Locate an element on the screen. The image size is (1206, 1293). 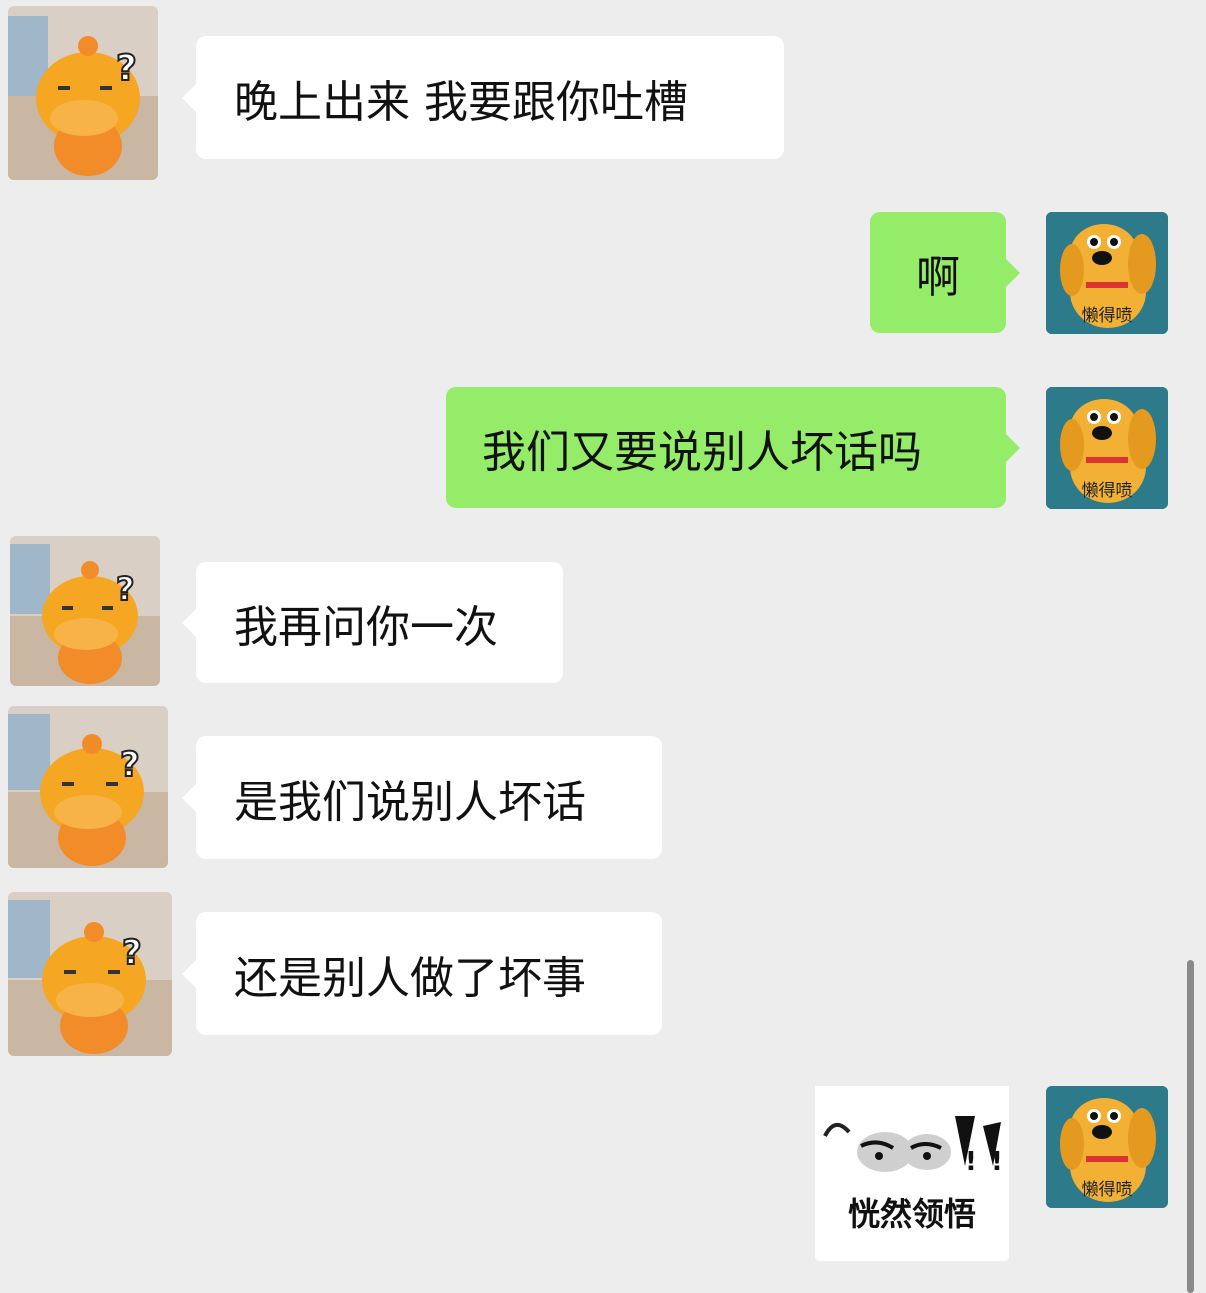
message-text: 是我们说别人坏话 is located at coordinates (410, 802).